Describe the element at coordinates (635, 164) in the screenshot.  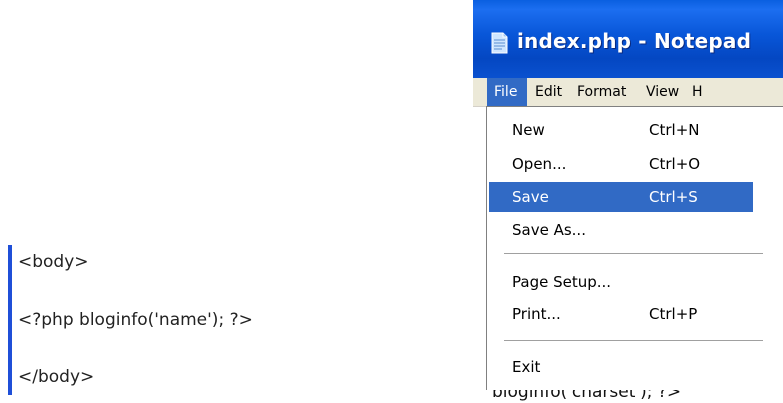
I see `menu-item-open: Open... Ctrl+O` at that location.